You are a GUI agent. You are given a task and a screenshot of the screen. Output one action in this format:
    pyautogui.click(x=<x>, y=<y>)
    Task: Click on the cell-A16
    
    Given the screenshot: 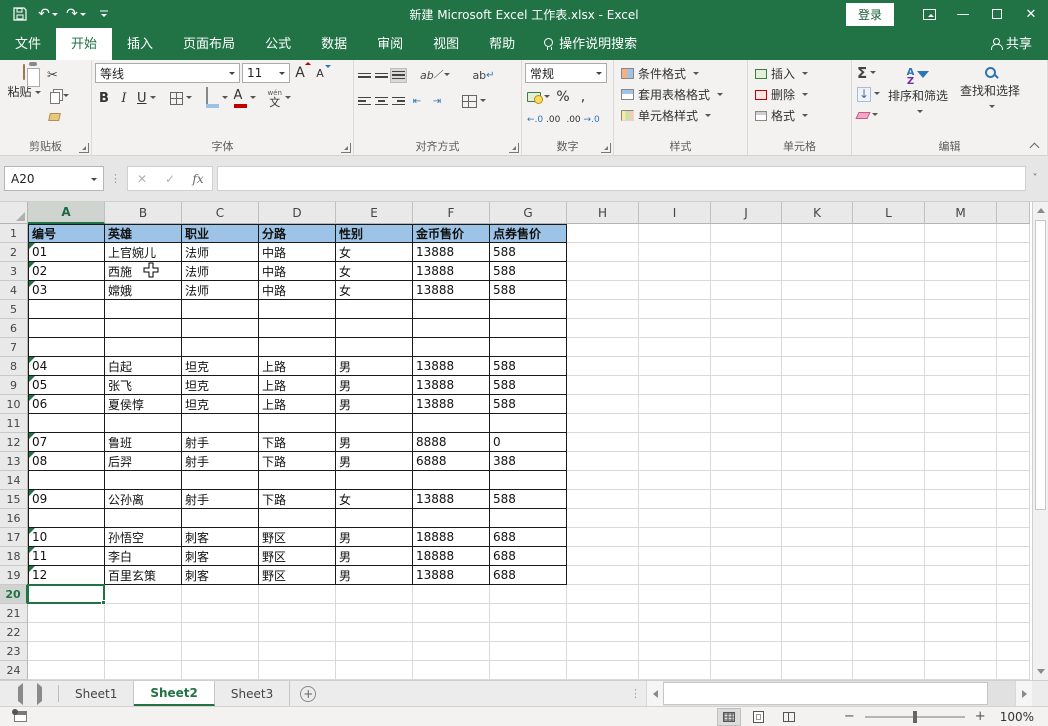 What is the action you would take?
    pyautogui.click(x=66, y=518)
    